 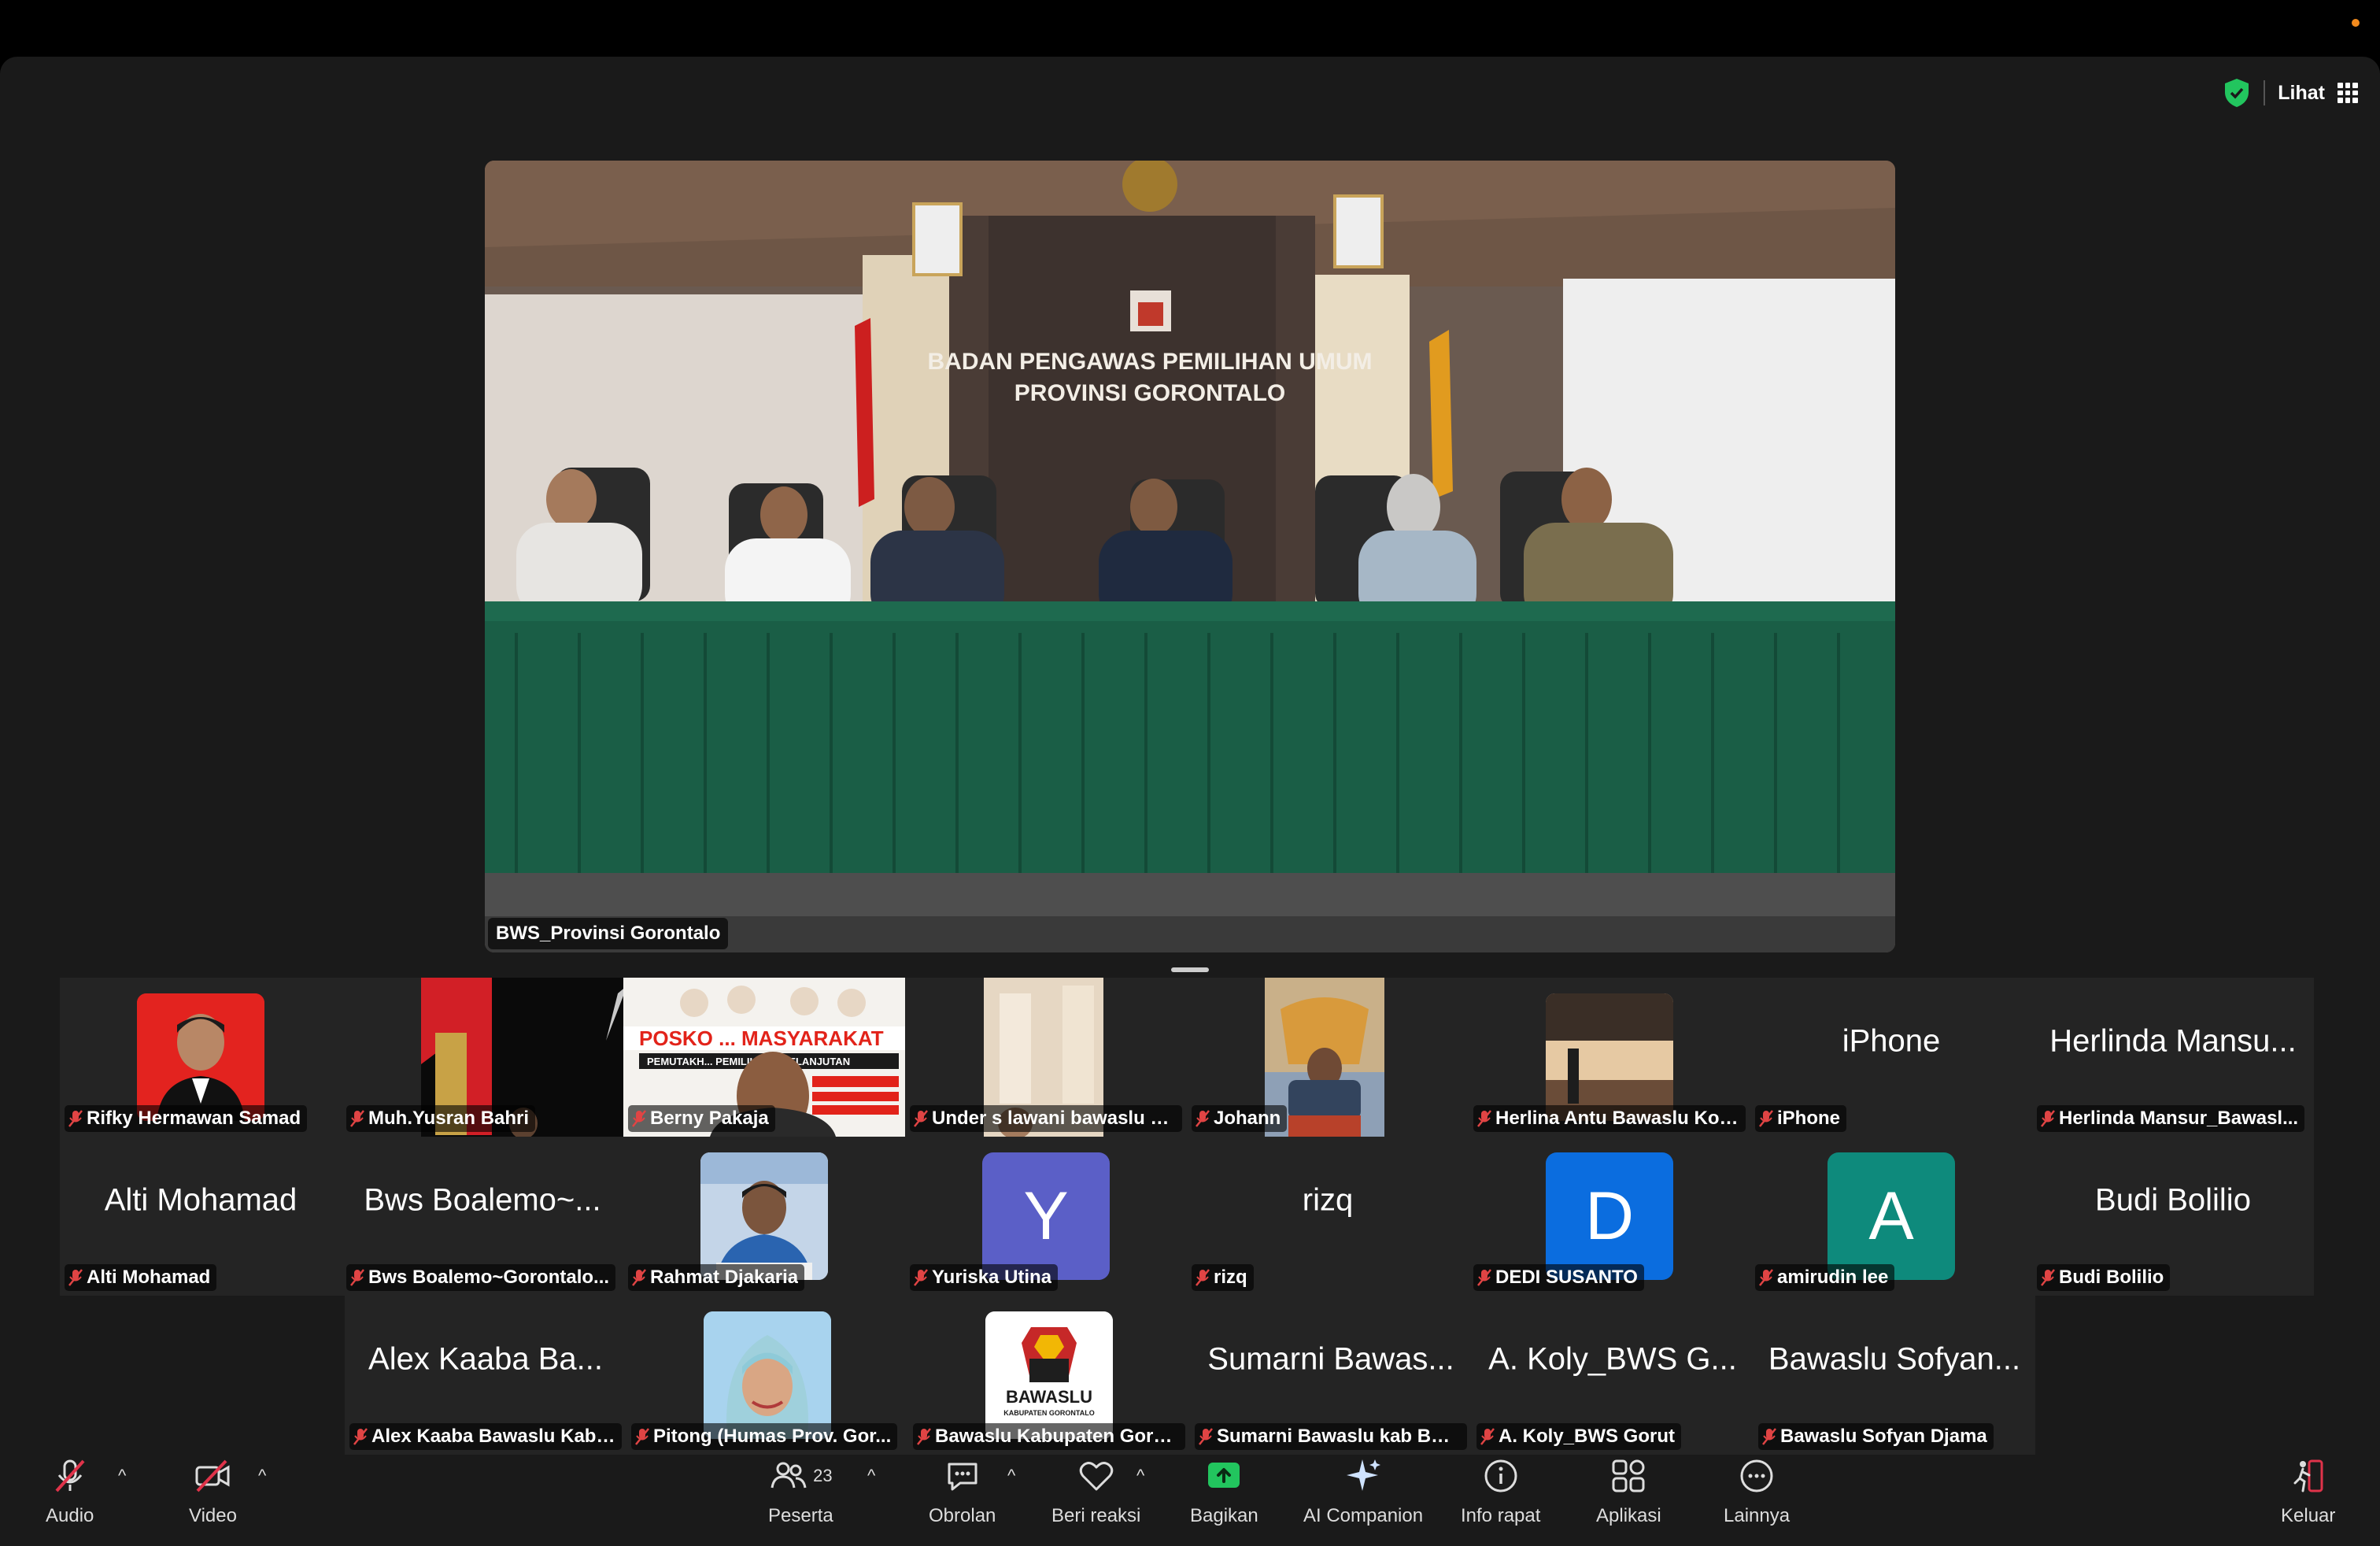 What do you see at coordinates (482, 1057) in the screenshot?
I see `participant-tile: Muh.Yusran Bahri` at bounding box center [482, 1057].